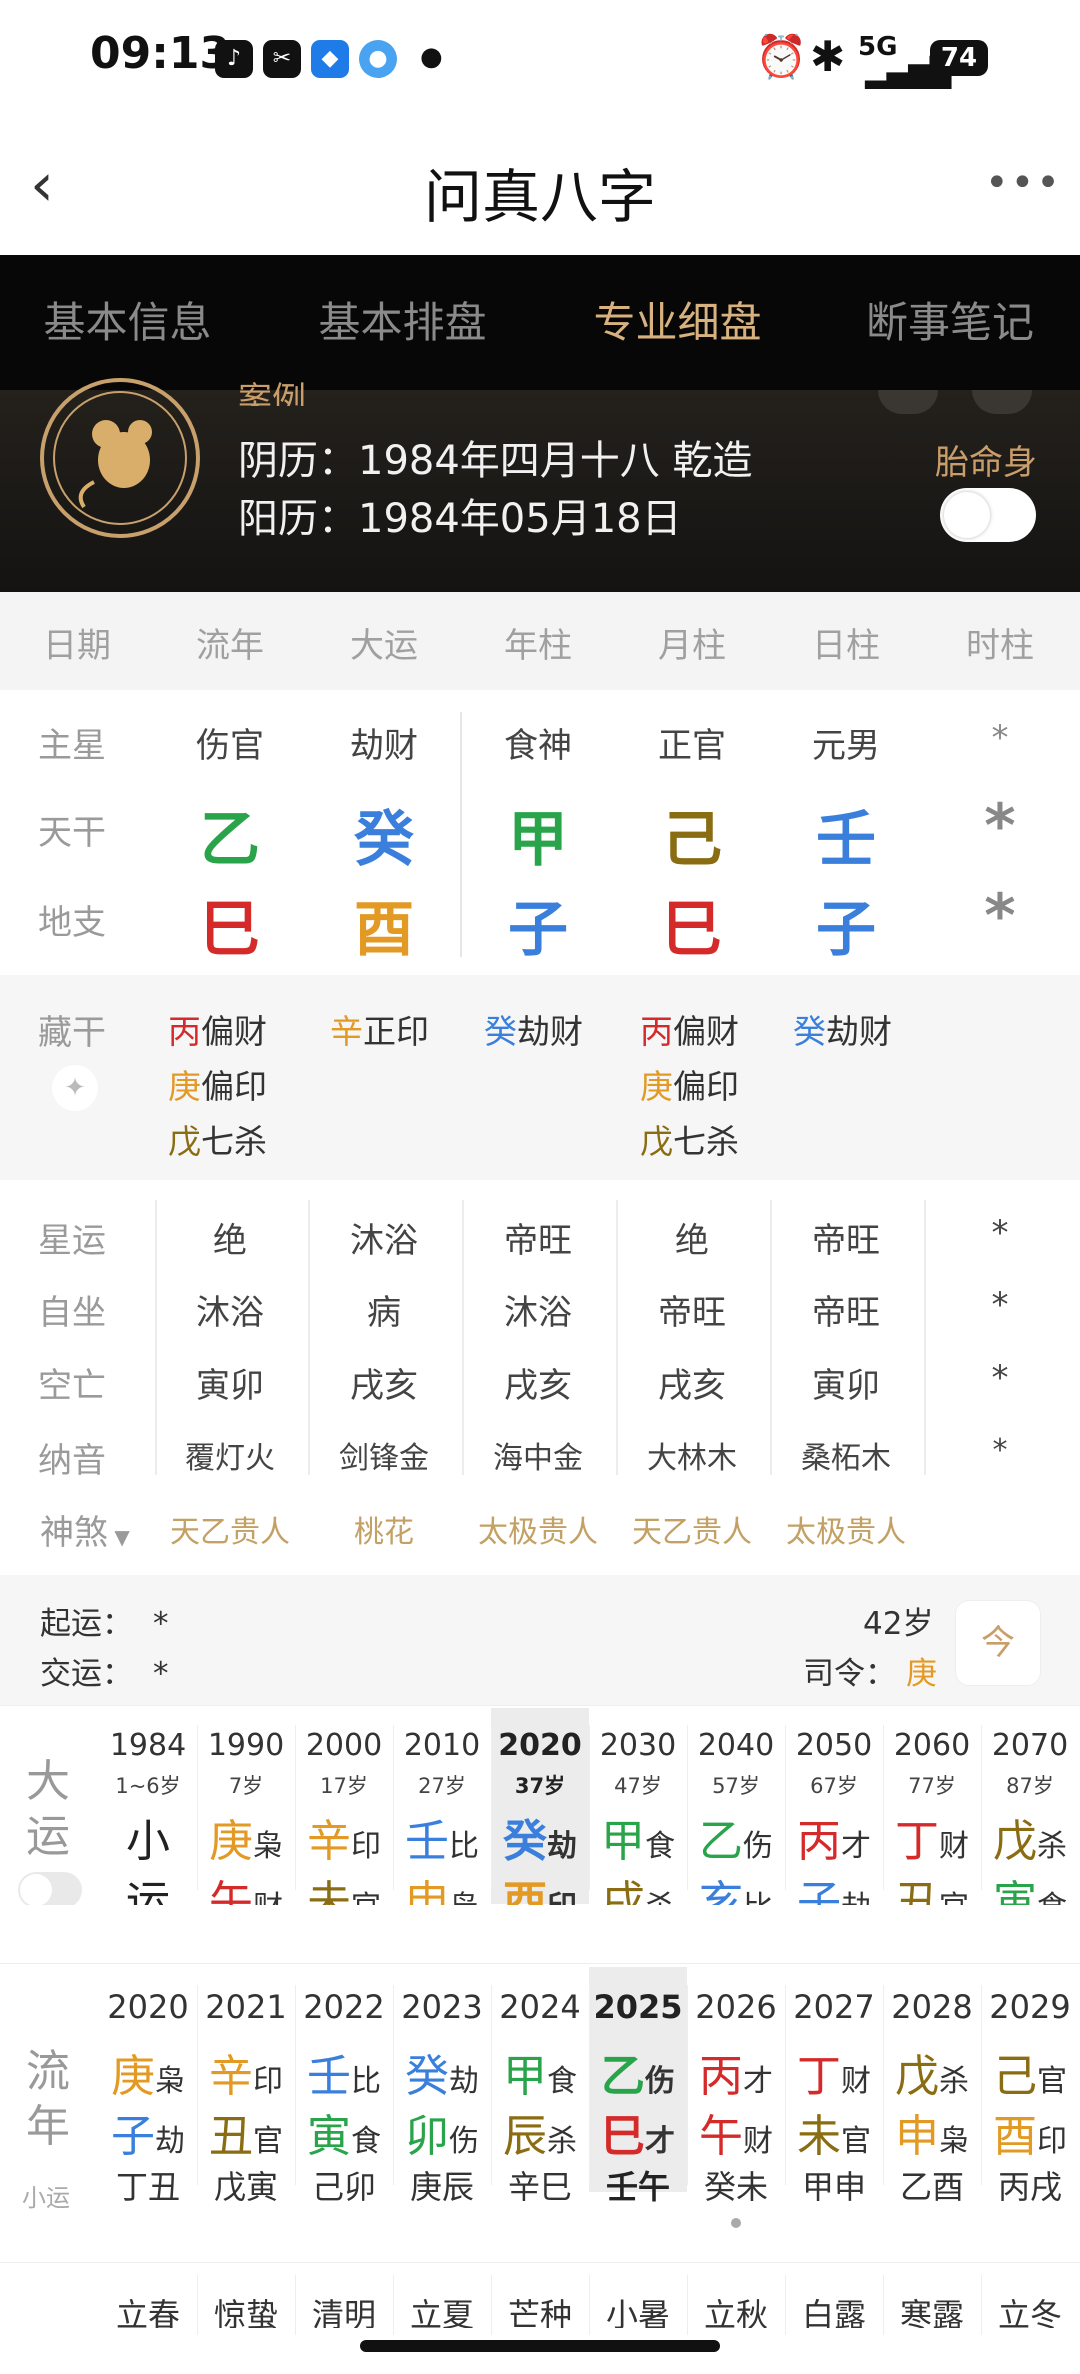 Image resolution: width=1080 pixels, height=2374 pixels. What do you see at coordinates (998, 1643) in the screenshot?
I see `today-calendar-icon: 今` at bounding box center [998, 1643].